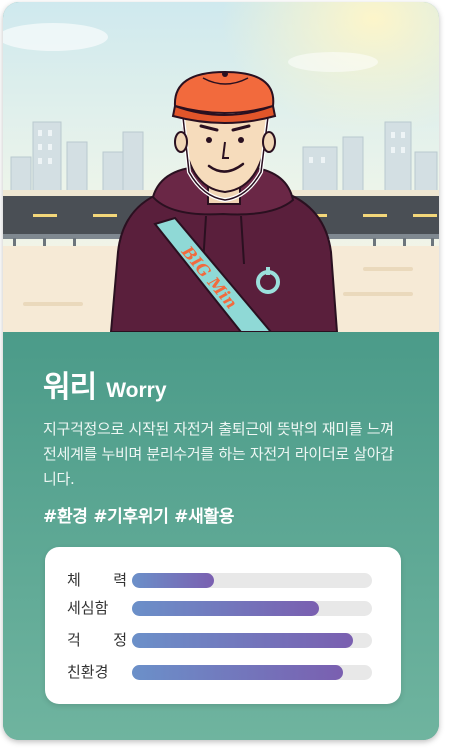 This screenshot has height=750, width=449. Describe the element at coordinates (88, 608) in the screenshot. I see `stat-label: 세심함` at that location.